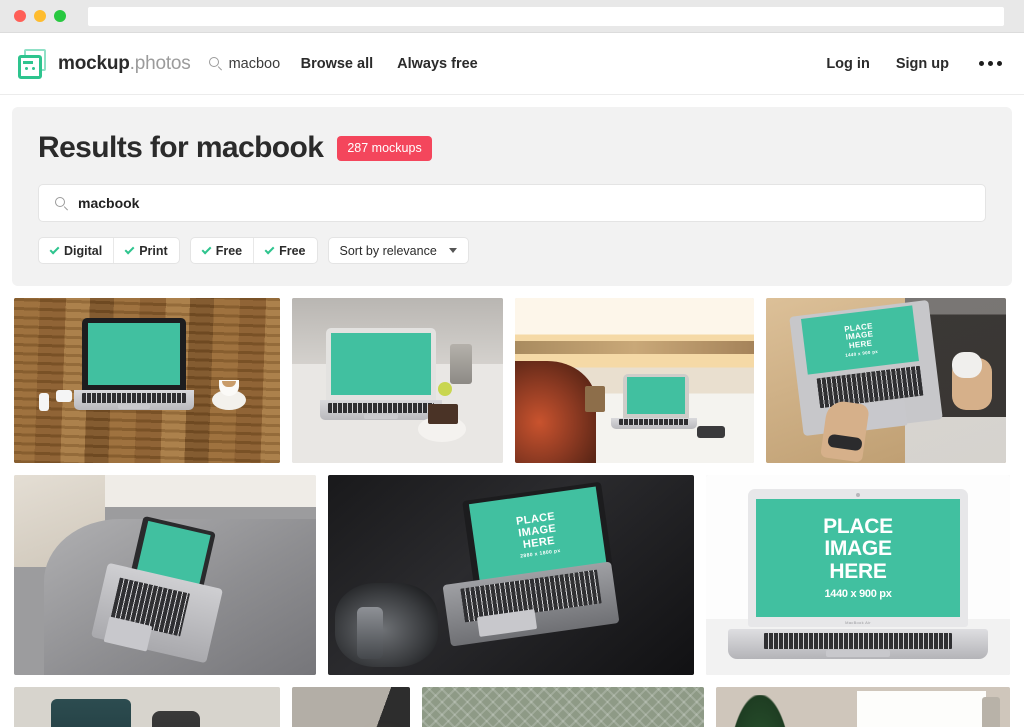 This screenshot has width=1024, height=727. What do you see at coordinates (858, 622) in the screenshot?
I see `device-label: MacBook Air` at bounding box center [858, 622].